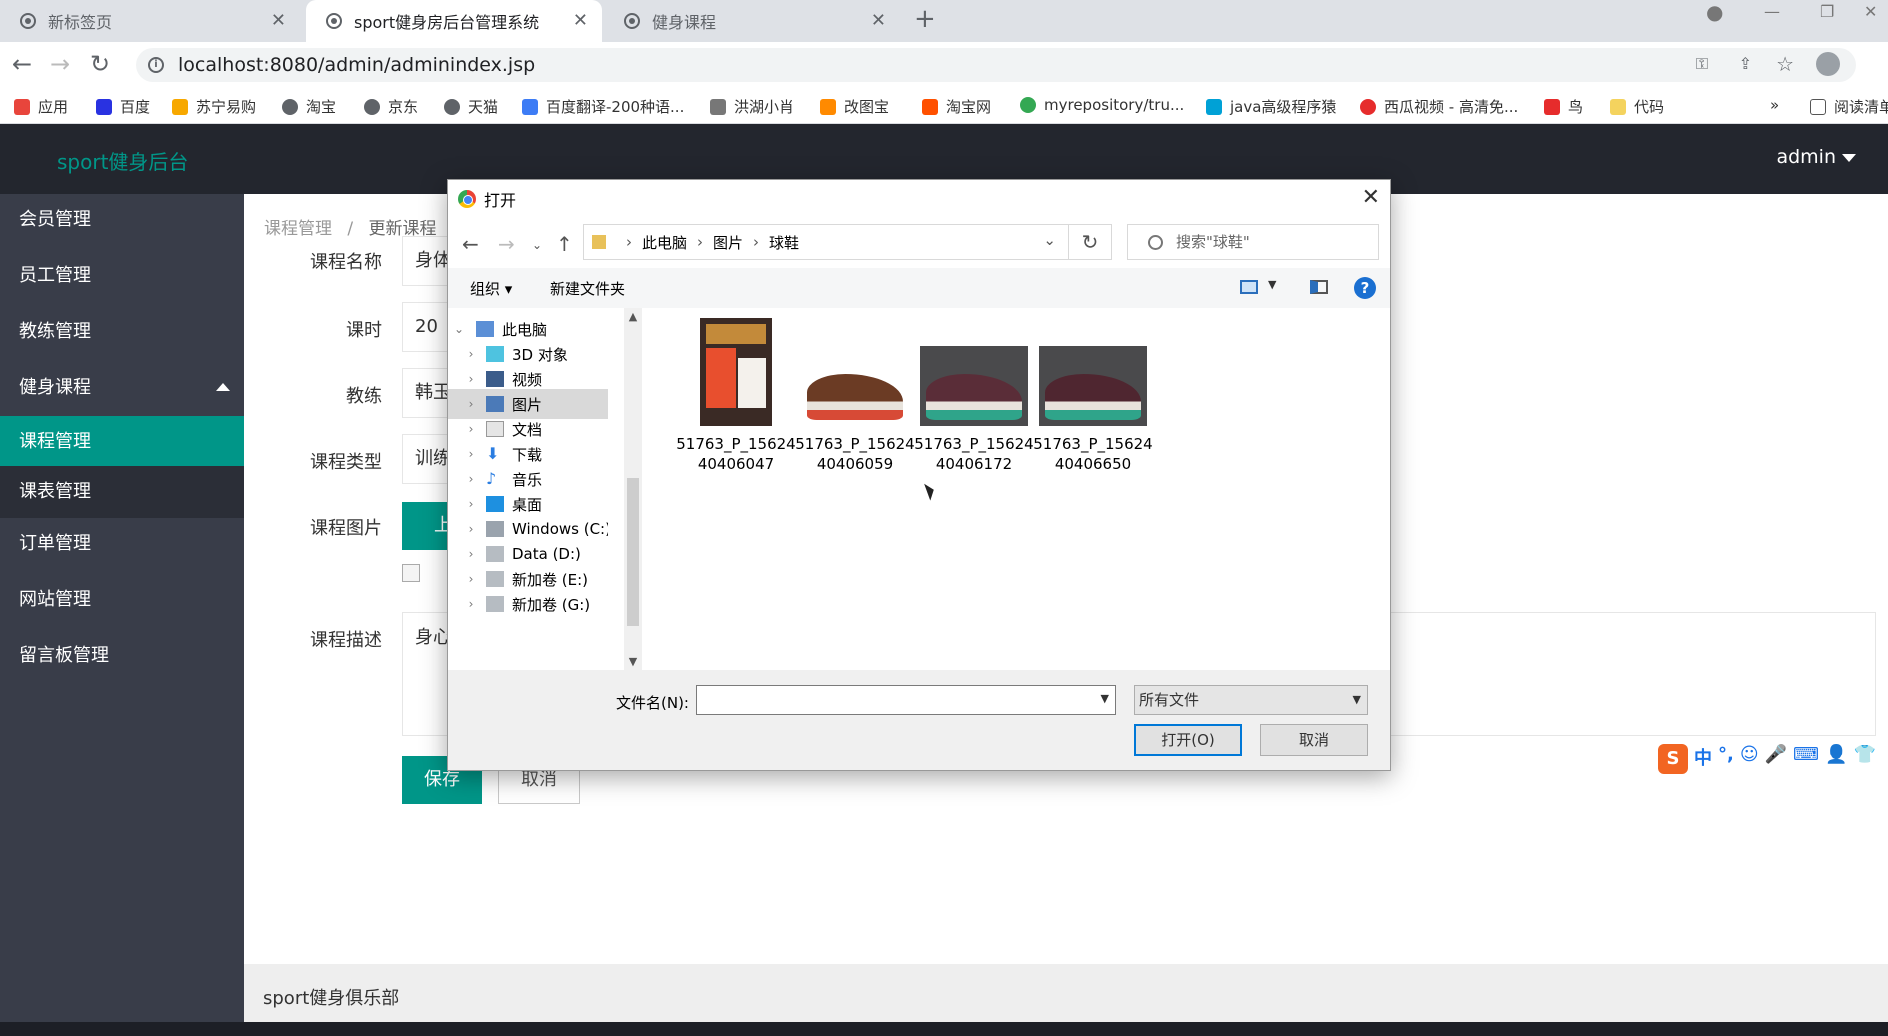  I want to click on open-button: 打开(O), so click(1188, 740).